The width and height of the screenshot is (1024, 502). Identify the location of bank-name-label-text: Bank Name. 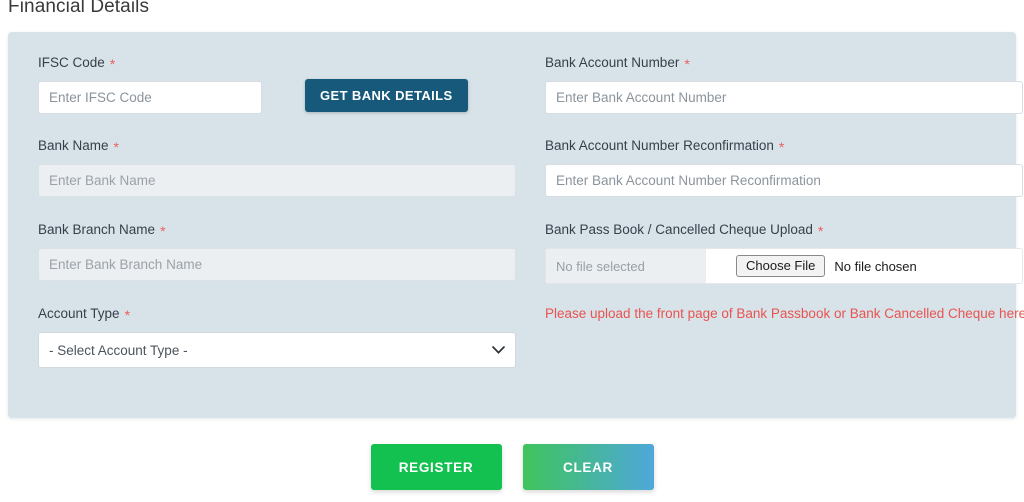
(73, 145).